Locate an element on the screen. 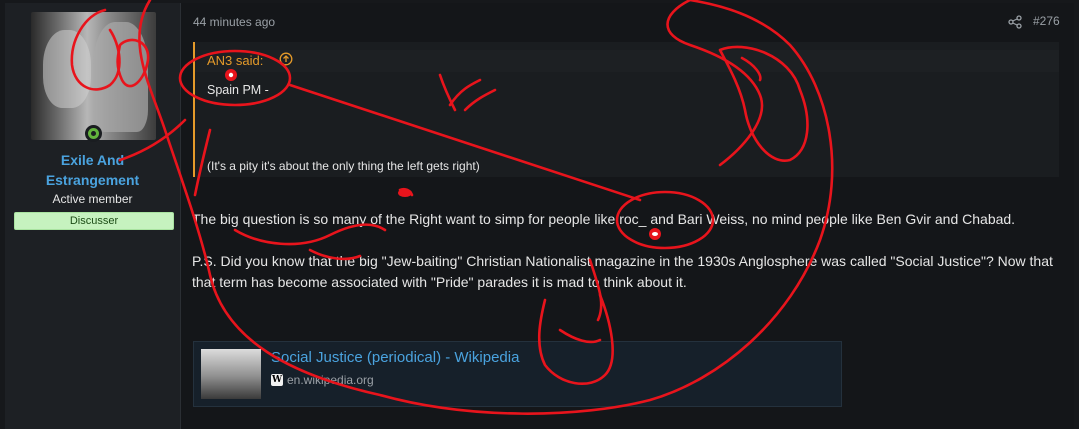 The width and height of the screenshot is (1079, 429). arrow-up-circle-icon is located at coordinates (286, 59).